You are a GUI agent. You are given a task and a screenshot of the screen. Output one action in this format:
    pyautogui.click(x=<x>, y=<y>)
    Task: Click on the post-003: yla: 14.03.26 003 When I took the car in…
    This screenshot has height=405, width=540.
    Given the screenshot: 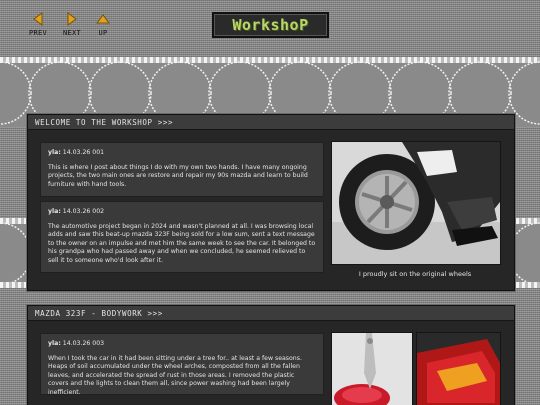 What is the action you would take?
    pyautogui.click(x=182, y=364)
    